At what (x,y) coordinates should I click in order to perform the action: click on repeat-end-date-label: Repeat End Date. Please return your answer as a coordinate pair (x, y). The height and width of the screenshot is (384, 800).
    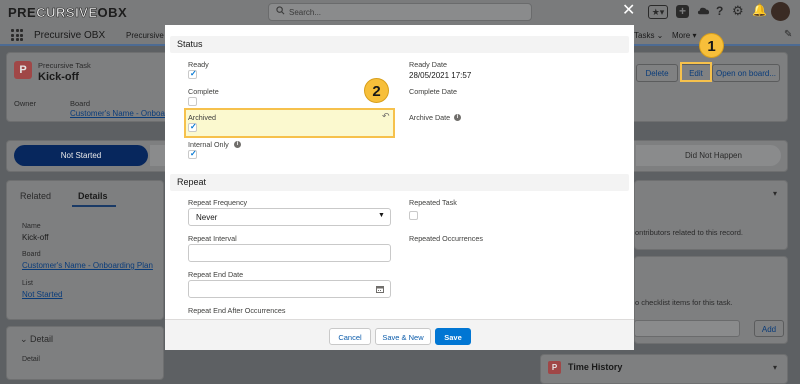
    Looking at the image, I should click on (216, 274).